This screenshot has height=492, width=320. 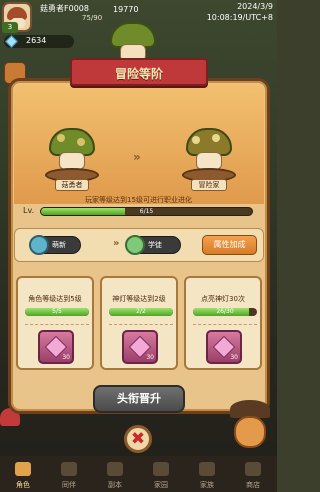 I want to click on requirement-progress-text: 26/30, so click(x=225, y=311).